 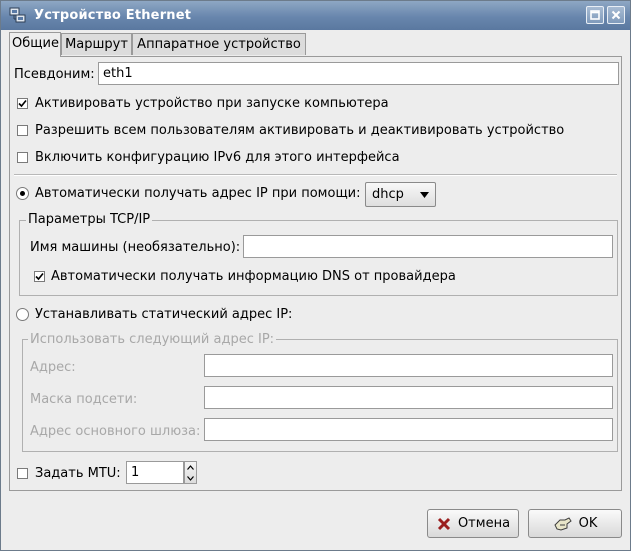 I want to click on ok-label: OK, so click(x=588, y=523).